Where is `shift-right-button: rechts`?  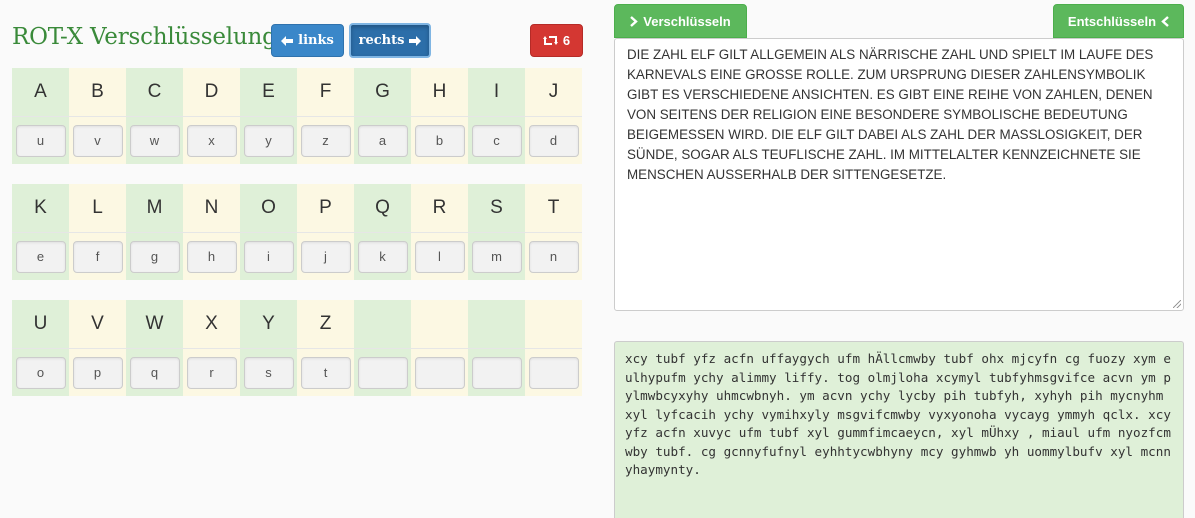 shift-right-button: rechts is located at coordinates (390, 40).